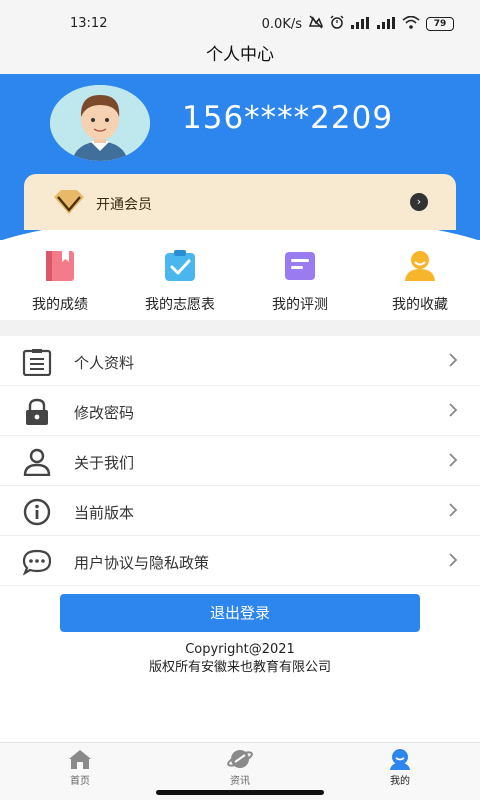 Image resolution: width=480 pixels, height=800 pixels. I want to click on status-time: 13:12, so click(89, 23).